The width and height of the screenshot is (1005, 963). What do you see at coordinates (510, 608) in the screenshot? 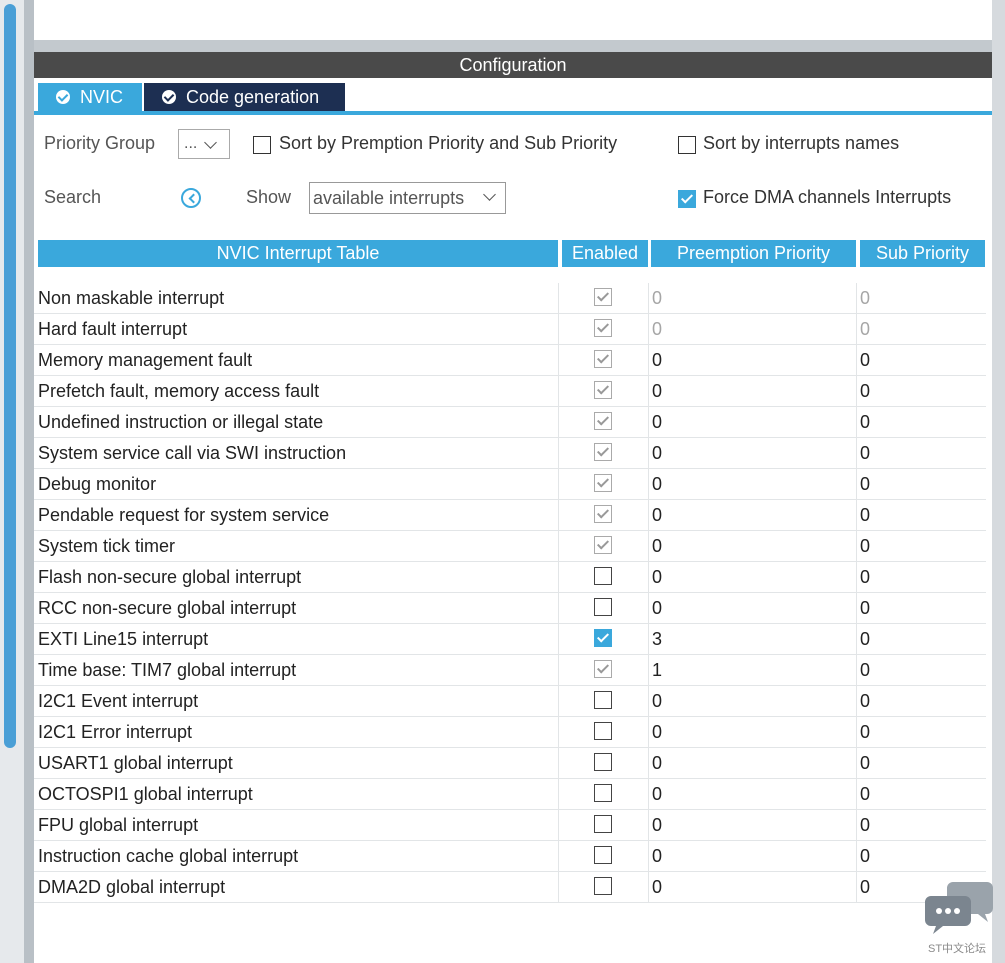
I see `table-row: RCC non-secure global interrupt 0 0` at bounding box center [510, 608].